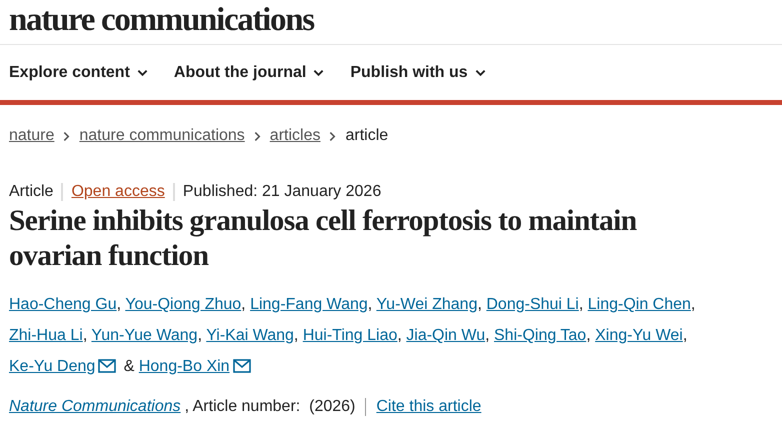 The width and height of the screenshot is (782, 435). What do you see at coordinates (639, 304) in the screenshot?
I see `author-link: Ling-Qin Chen` at bounding box center [639, 304].